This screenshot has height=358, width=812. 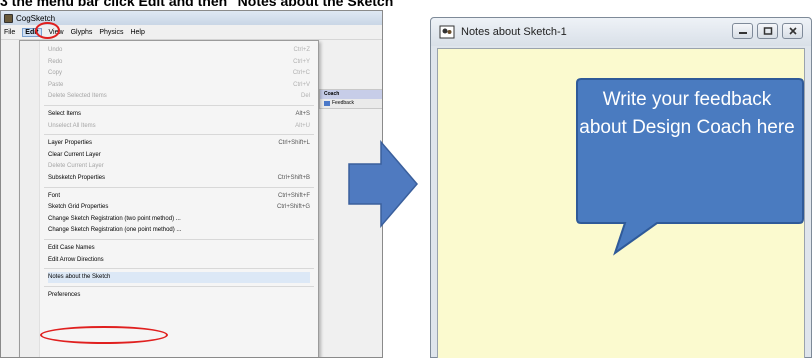 I want to click on menu-item-select-items: Select Items Alt+S, so click(x=179, y=114).